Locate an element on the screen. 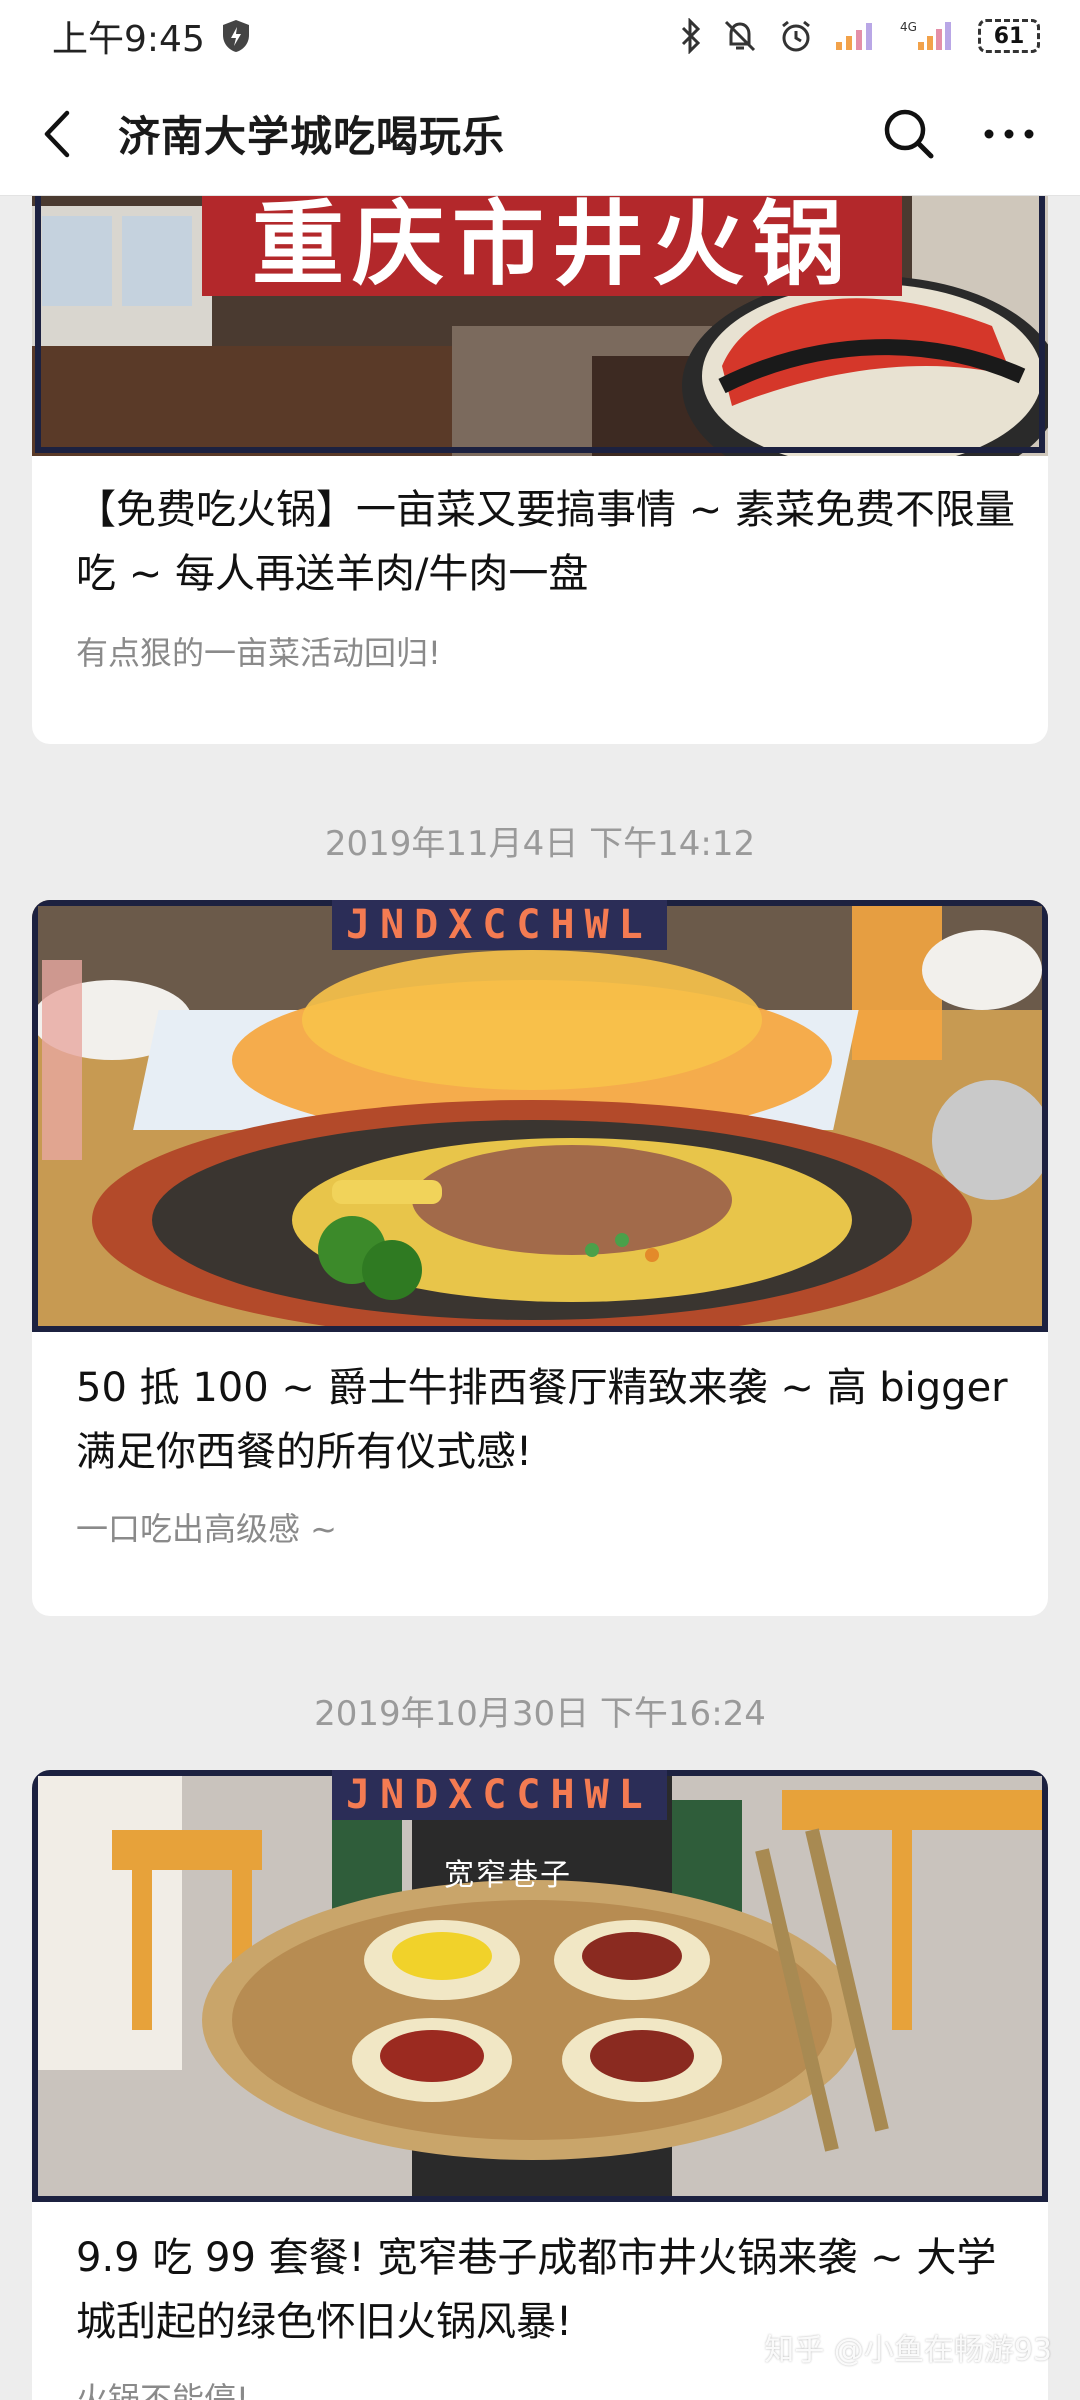 The width and height of the screenshot is (1080, 2400). apron-text: 宽窄巷子 is located at coordinates (508, 1875).